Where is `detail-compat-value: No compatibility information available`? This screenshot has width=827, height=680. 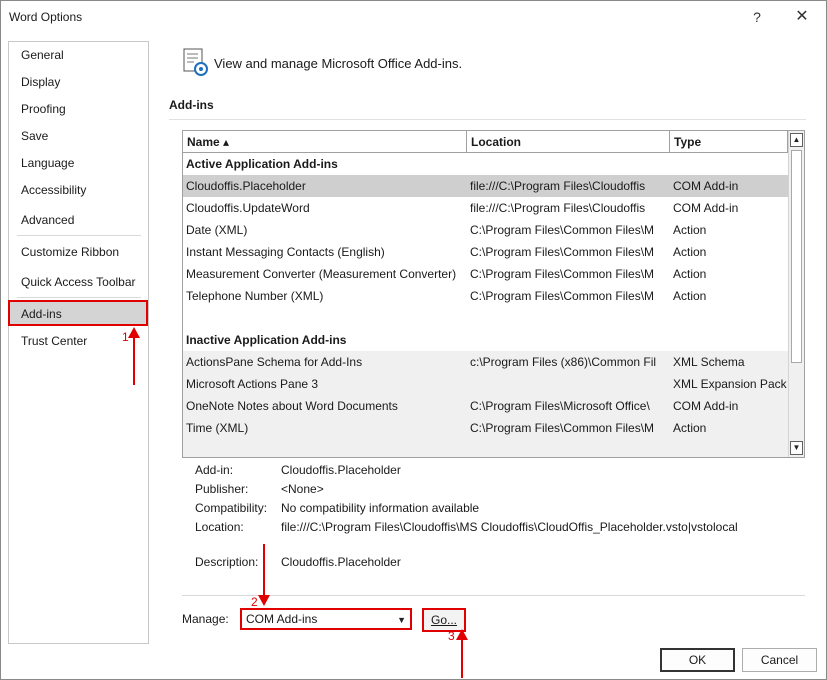
detail-compat-value: No compatibility information available is located at coordinates (380, 508).